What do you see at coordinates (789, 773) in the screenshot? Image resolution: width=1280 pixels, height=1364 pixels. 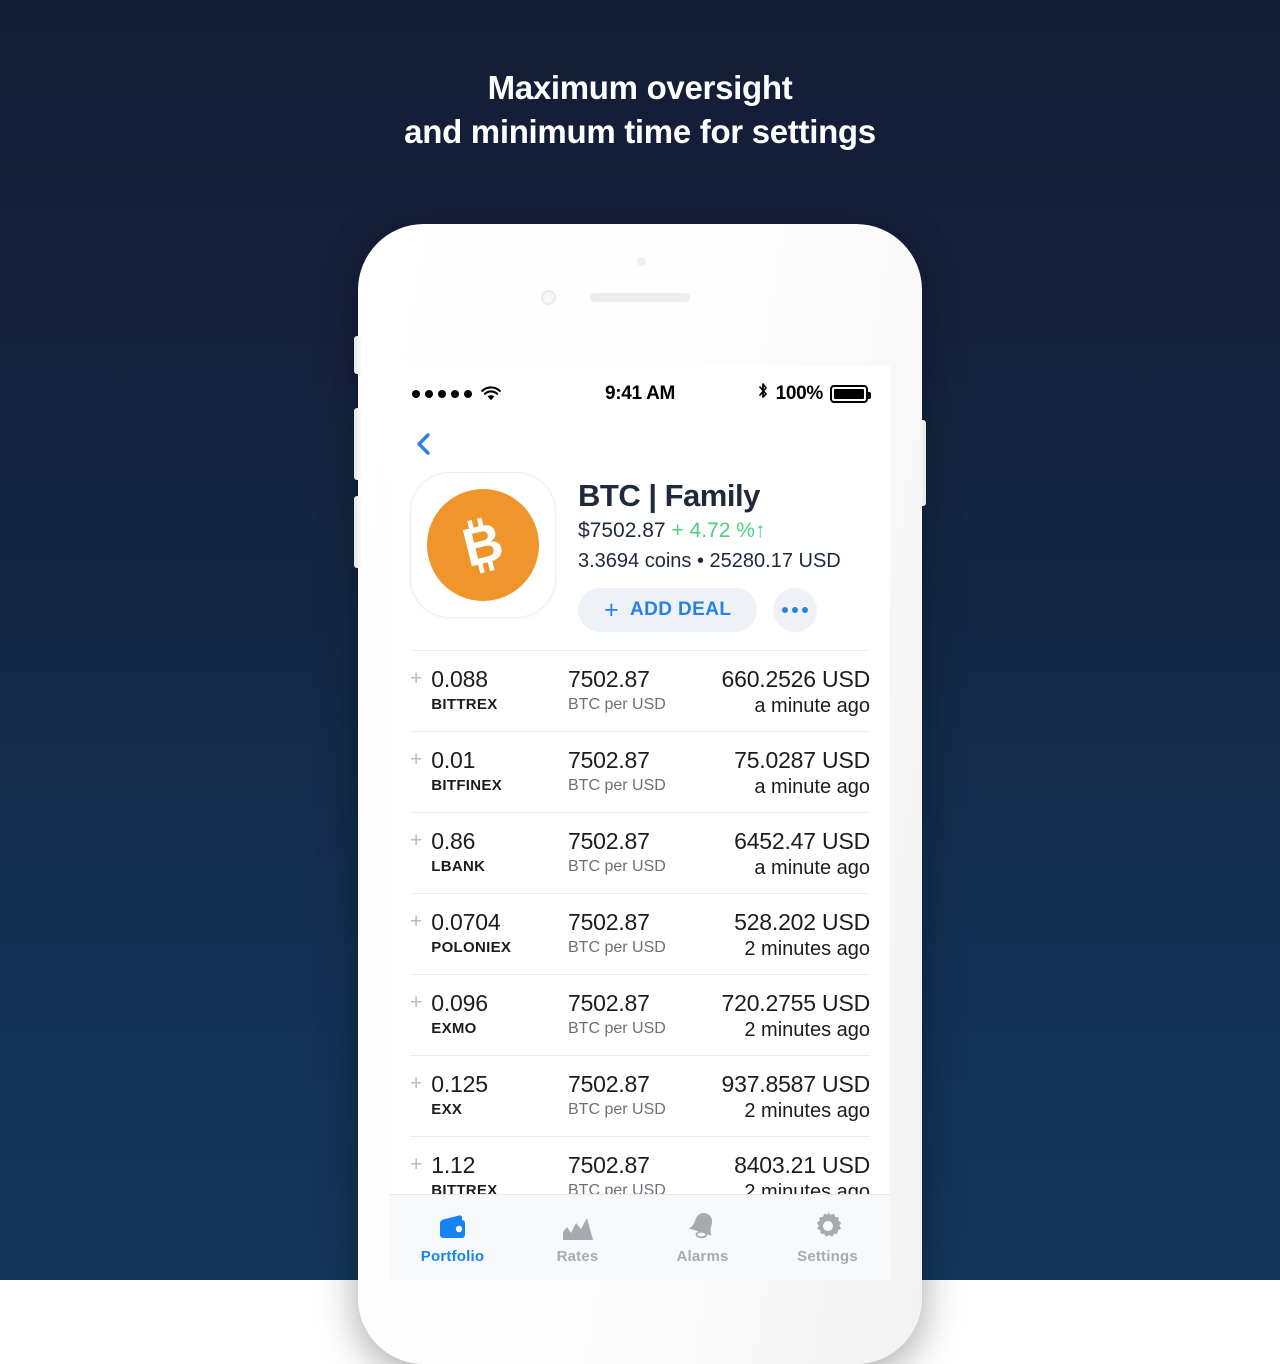 I see `deal-value-cell: 75.0287 USD a minute ago` at bounding box center [789, 773].